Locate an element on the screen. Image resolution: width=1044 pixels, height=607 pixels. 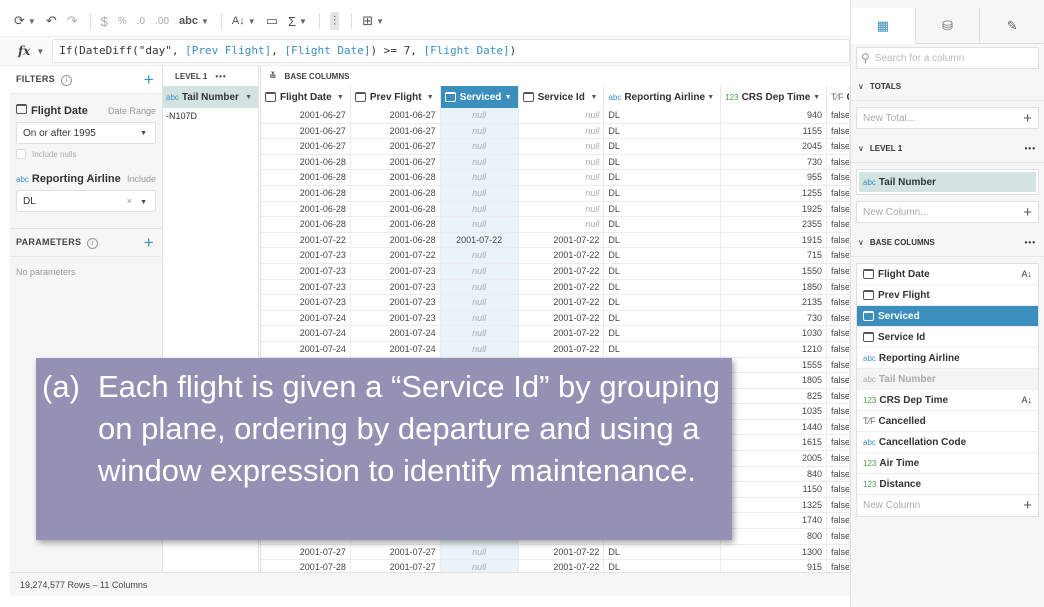
tab-style: ✎ is located at coordinates (1011, 26).